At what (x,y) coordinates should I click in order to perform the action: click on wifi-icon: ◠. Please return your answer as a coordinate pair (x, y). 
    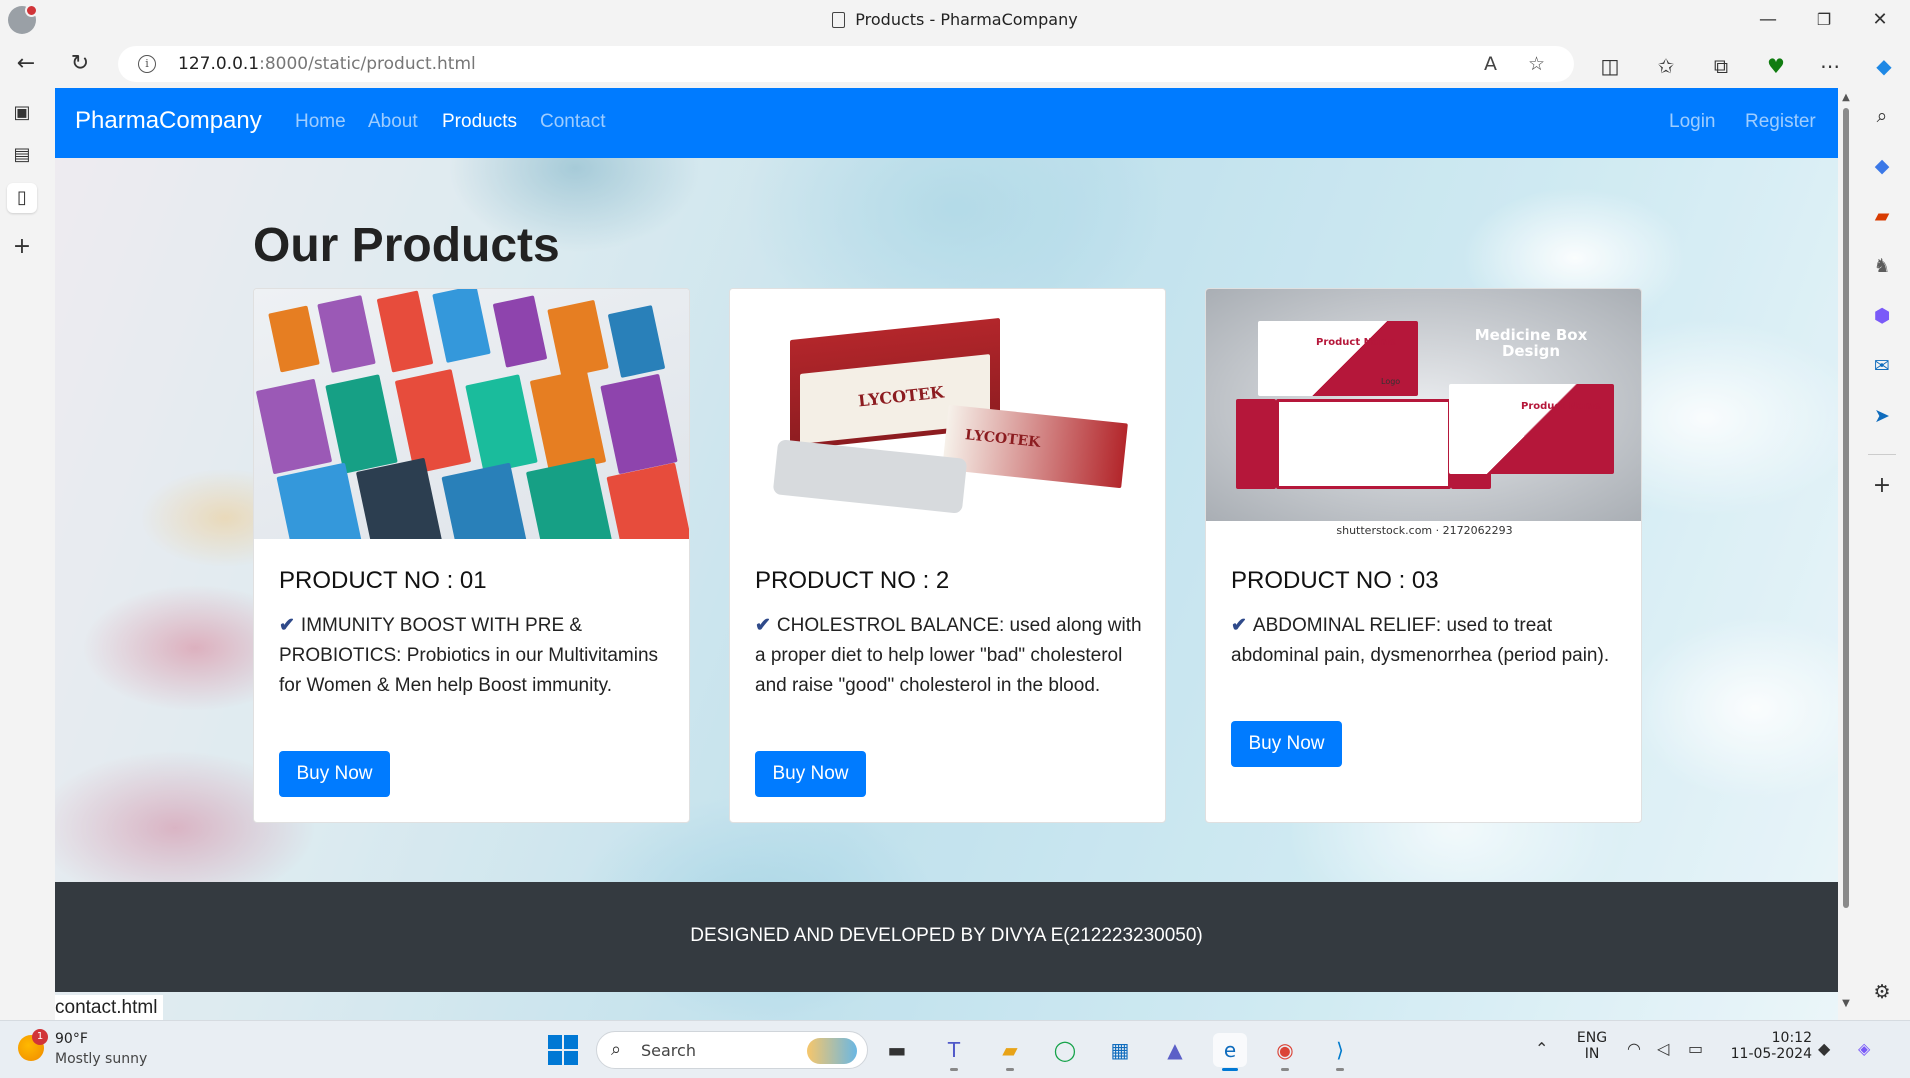
    Looking at the image, I should click on (1634, 1048).